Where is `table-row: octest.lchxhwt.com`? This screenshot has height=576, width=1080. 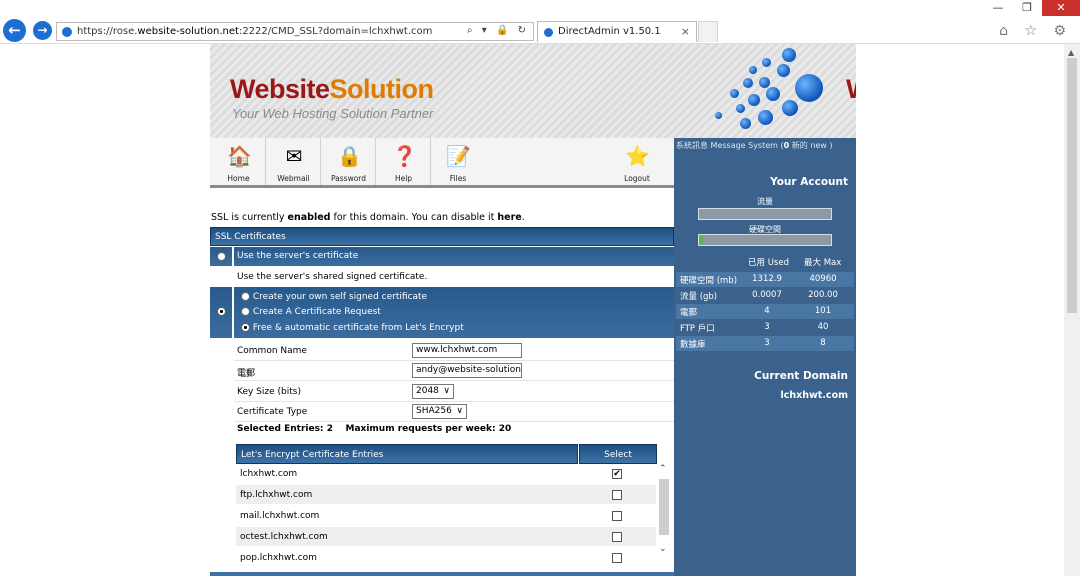
table-row: octest.lchxhwt.com is located at coordinates (446, 537).